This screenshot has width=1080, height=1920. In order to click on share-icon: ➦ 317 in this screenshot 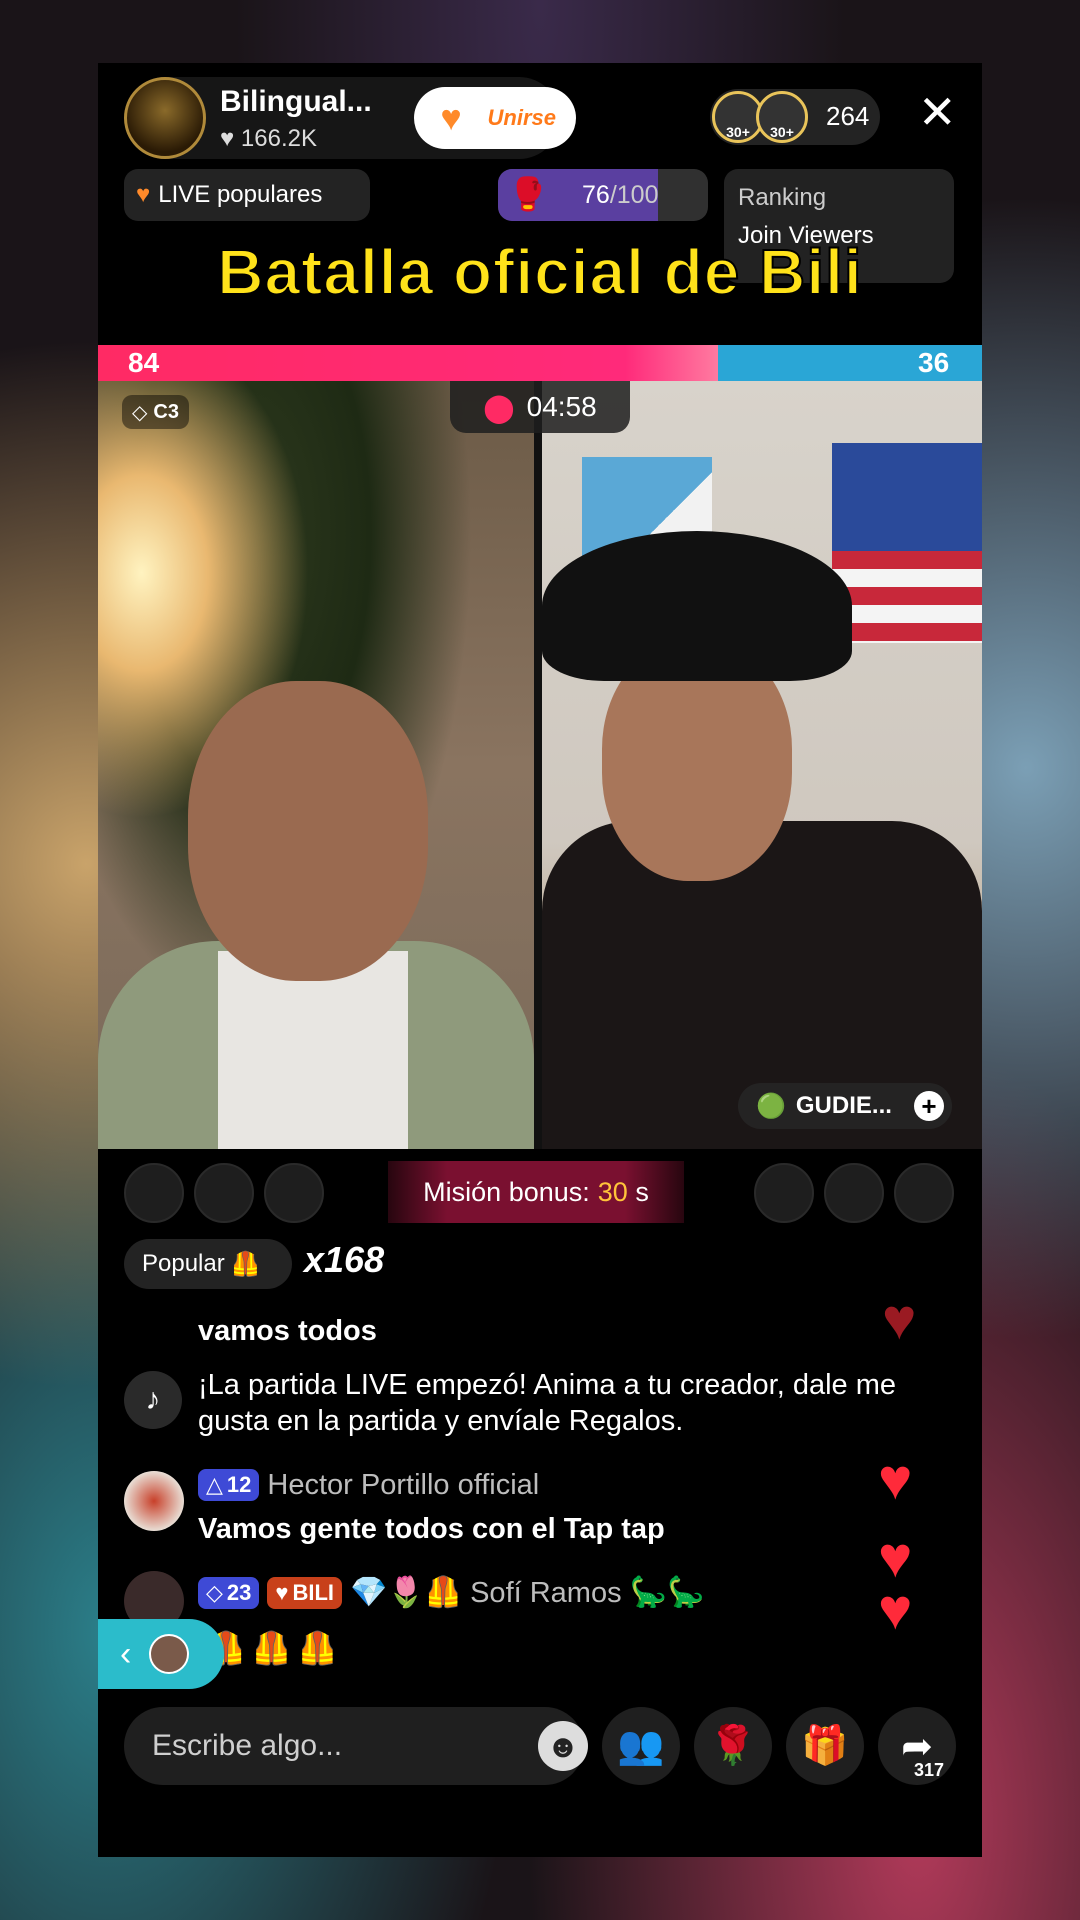, I will do `click(917, 1746)`.